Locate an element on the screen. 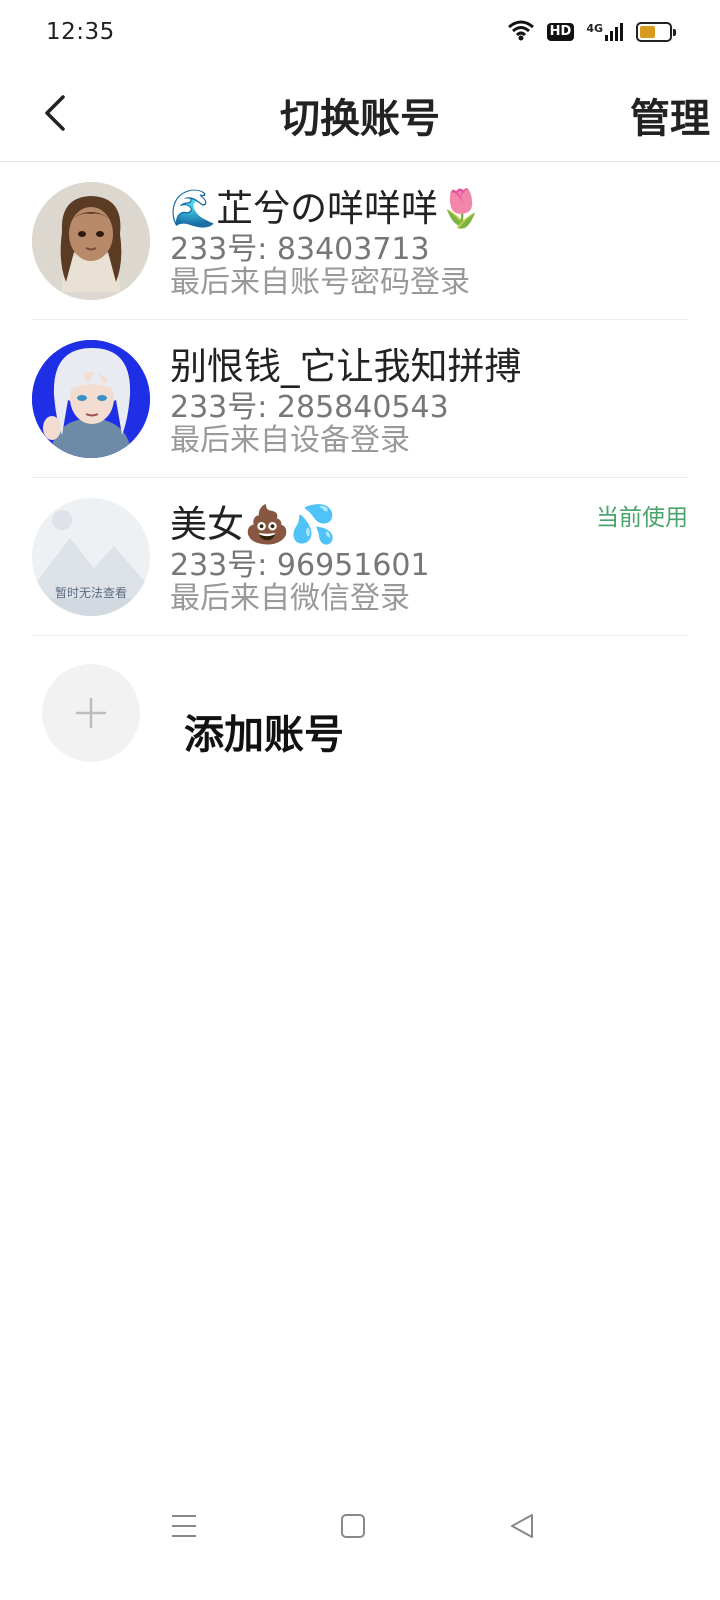 This screenshot has width=720, height=1600. menu-button is located at coordinates (184, 1526).